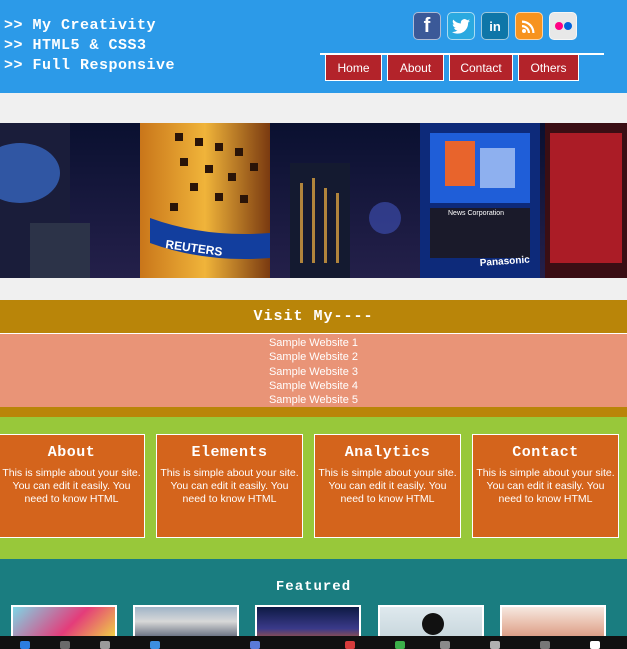  Describe the element at coordinates (529, 26) in the screenshot. I see `rss-icon` at that location.